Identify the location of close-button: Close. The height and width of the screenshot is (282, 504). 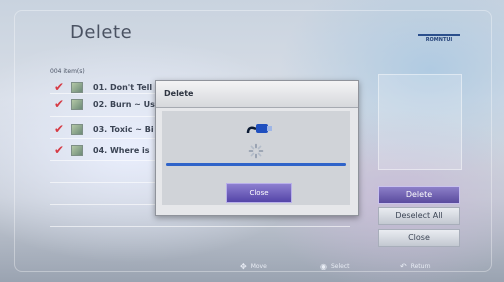
(419, 238).